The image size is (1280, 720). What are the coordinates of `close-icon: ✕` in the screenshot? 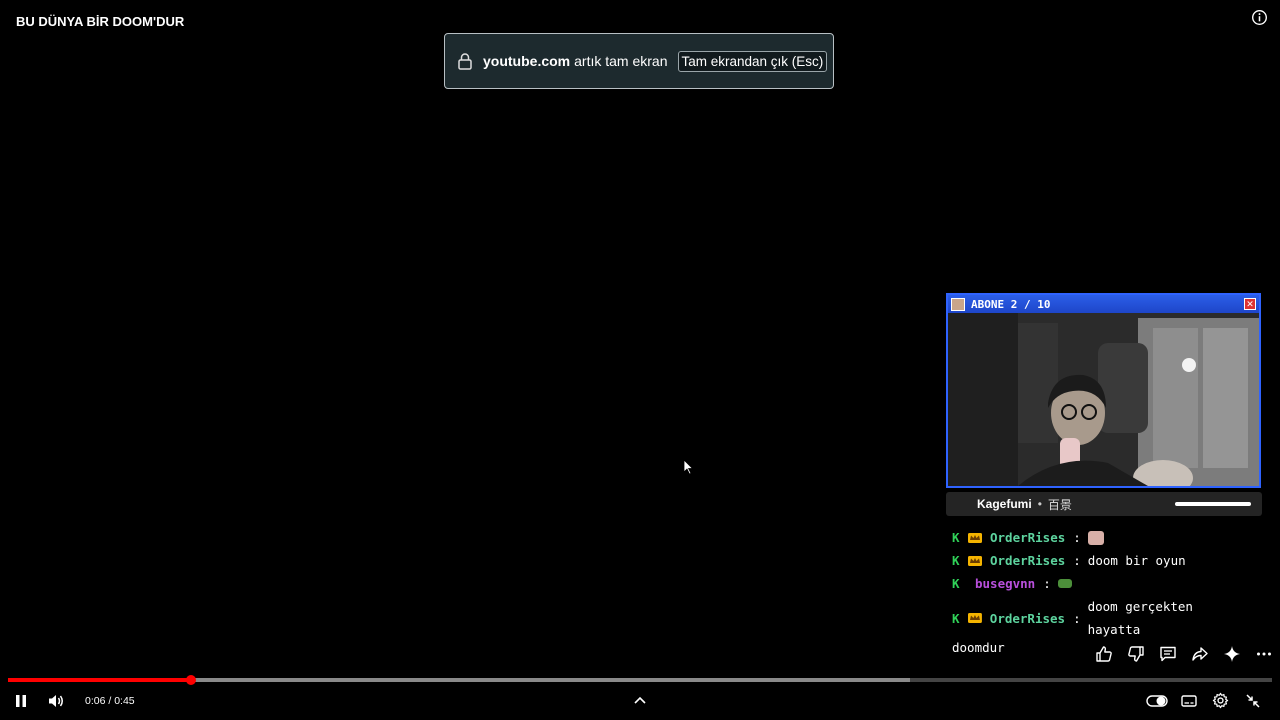 It's located at (1250, 304).